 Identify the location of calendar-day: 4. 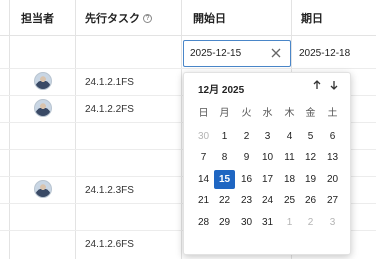
(289, 136).